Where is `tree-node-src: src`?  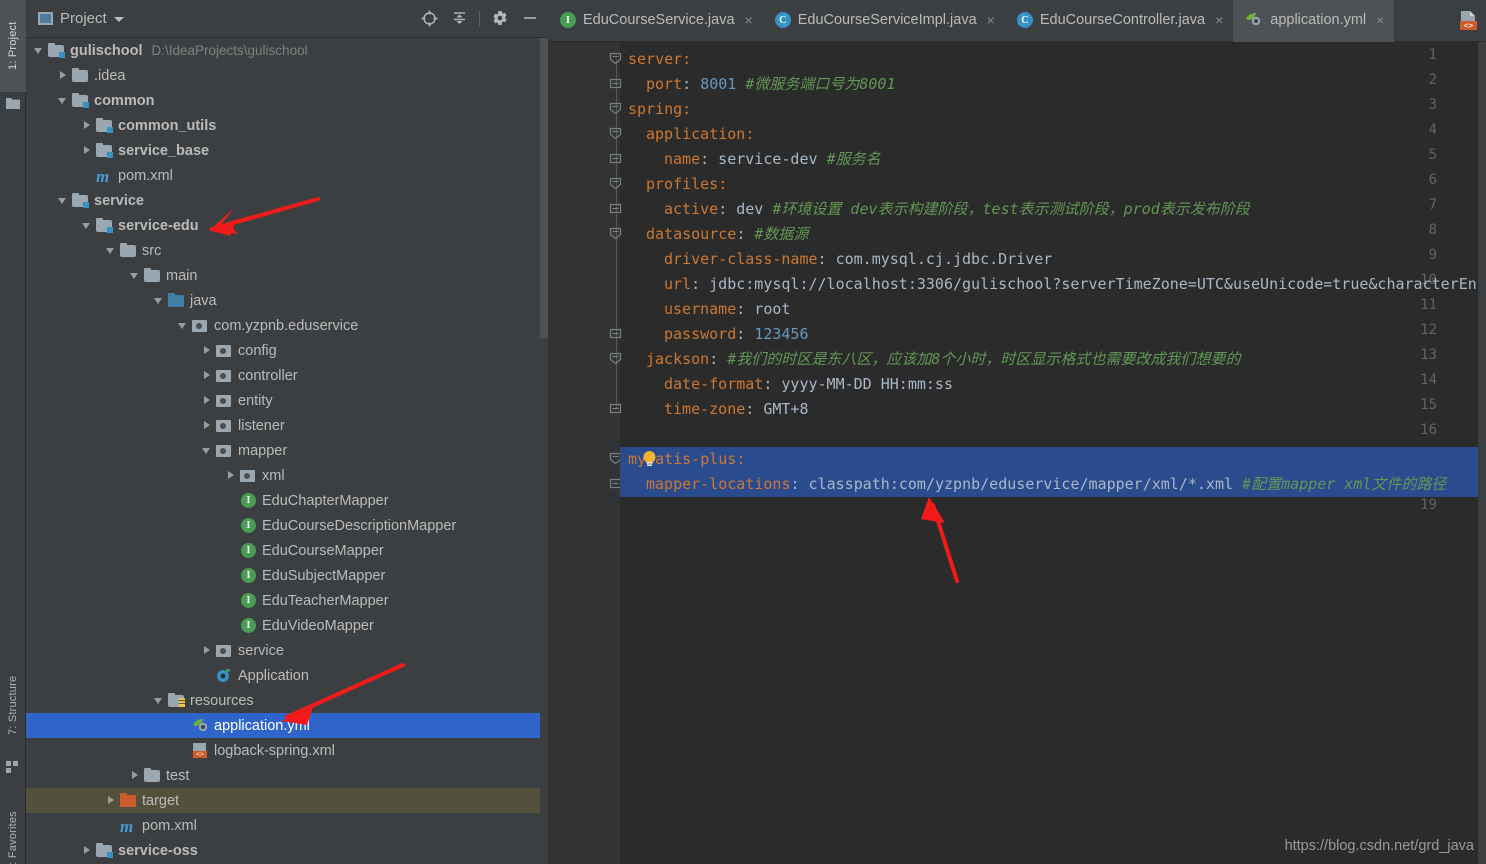 tree-node-src: src is located at coordinates (287, 250).